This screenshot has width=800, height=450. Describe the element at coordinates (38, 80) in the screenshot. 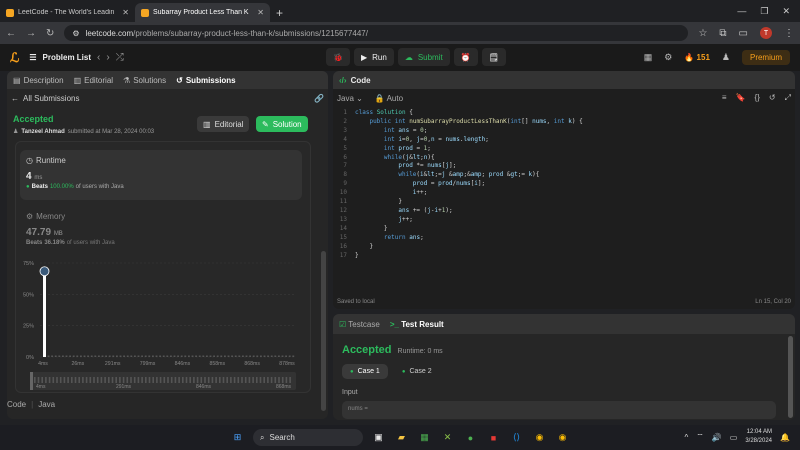

I see `tab-description: ▤ Description` at that location.